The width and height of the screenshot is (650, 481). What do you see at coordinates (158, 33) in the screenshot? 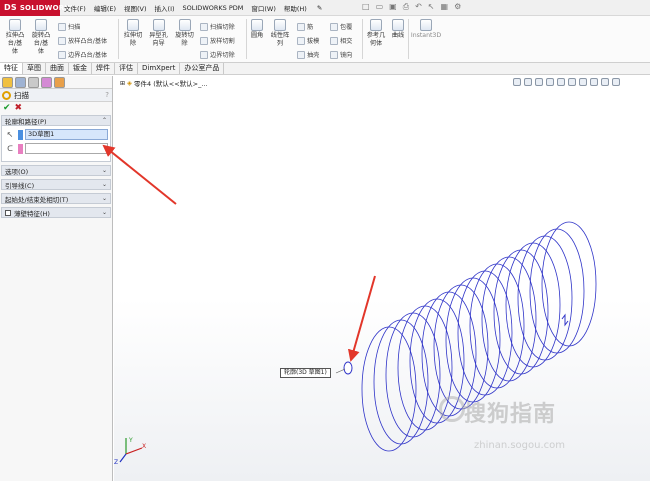
I see `hole-wizard-button: 异型孔 向导` at bounding box center [158, 33].